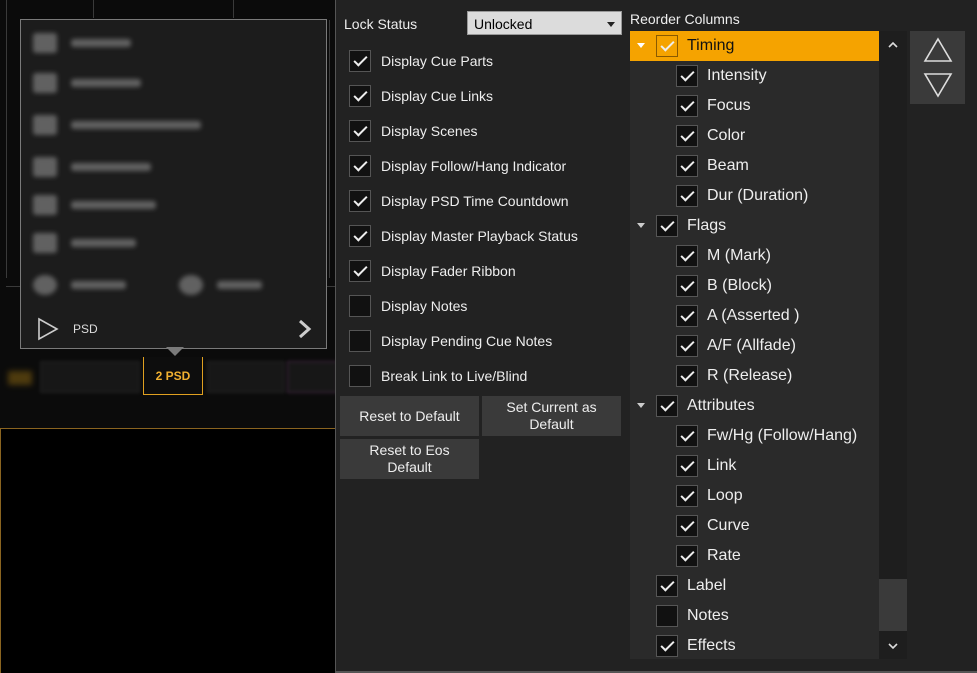  Describe the element at coordinates (754, 466) in the screenshot. I see `tree-row: Link` at that location.